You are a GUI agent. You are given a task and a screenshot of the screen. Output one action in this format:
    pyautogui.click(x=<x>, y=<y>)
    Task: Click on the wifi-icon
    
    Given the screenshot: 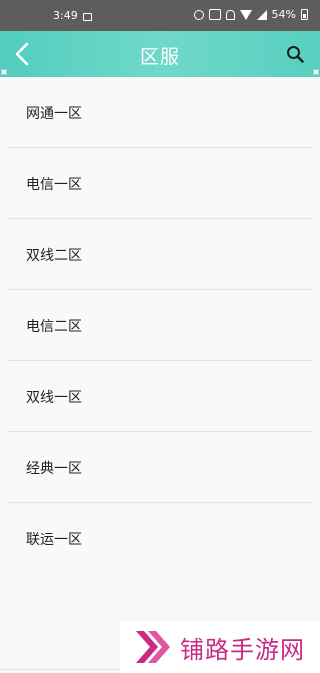 What is the action you would take?
    pyautogui.click(x=245, y=14)
    